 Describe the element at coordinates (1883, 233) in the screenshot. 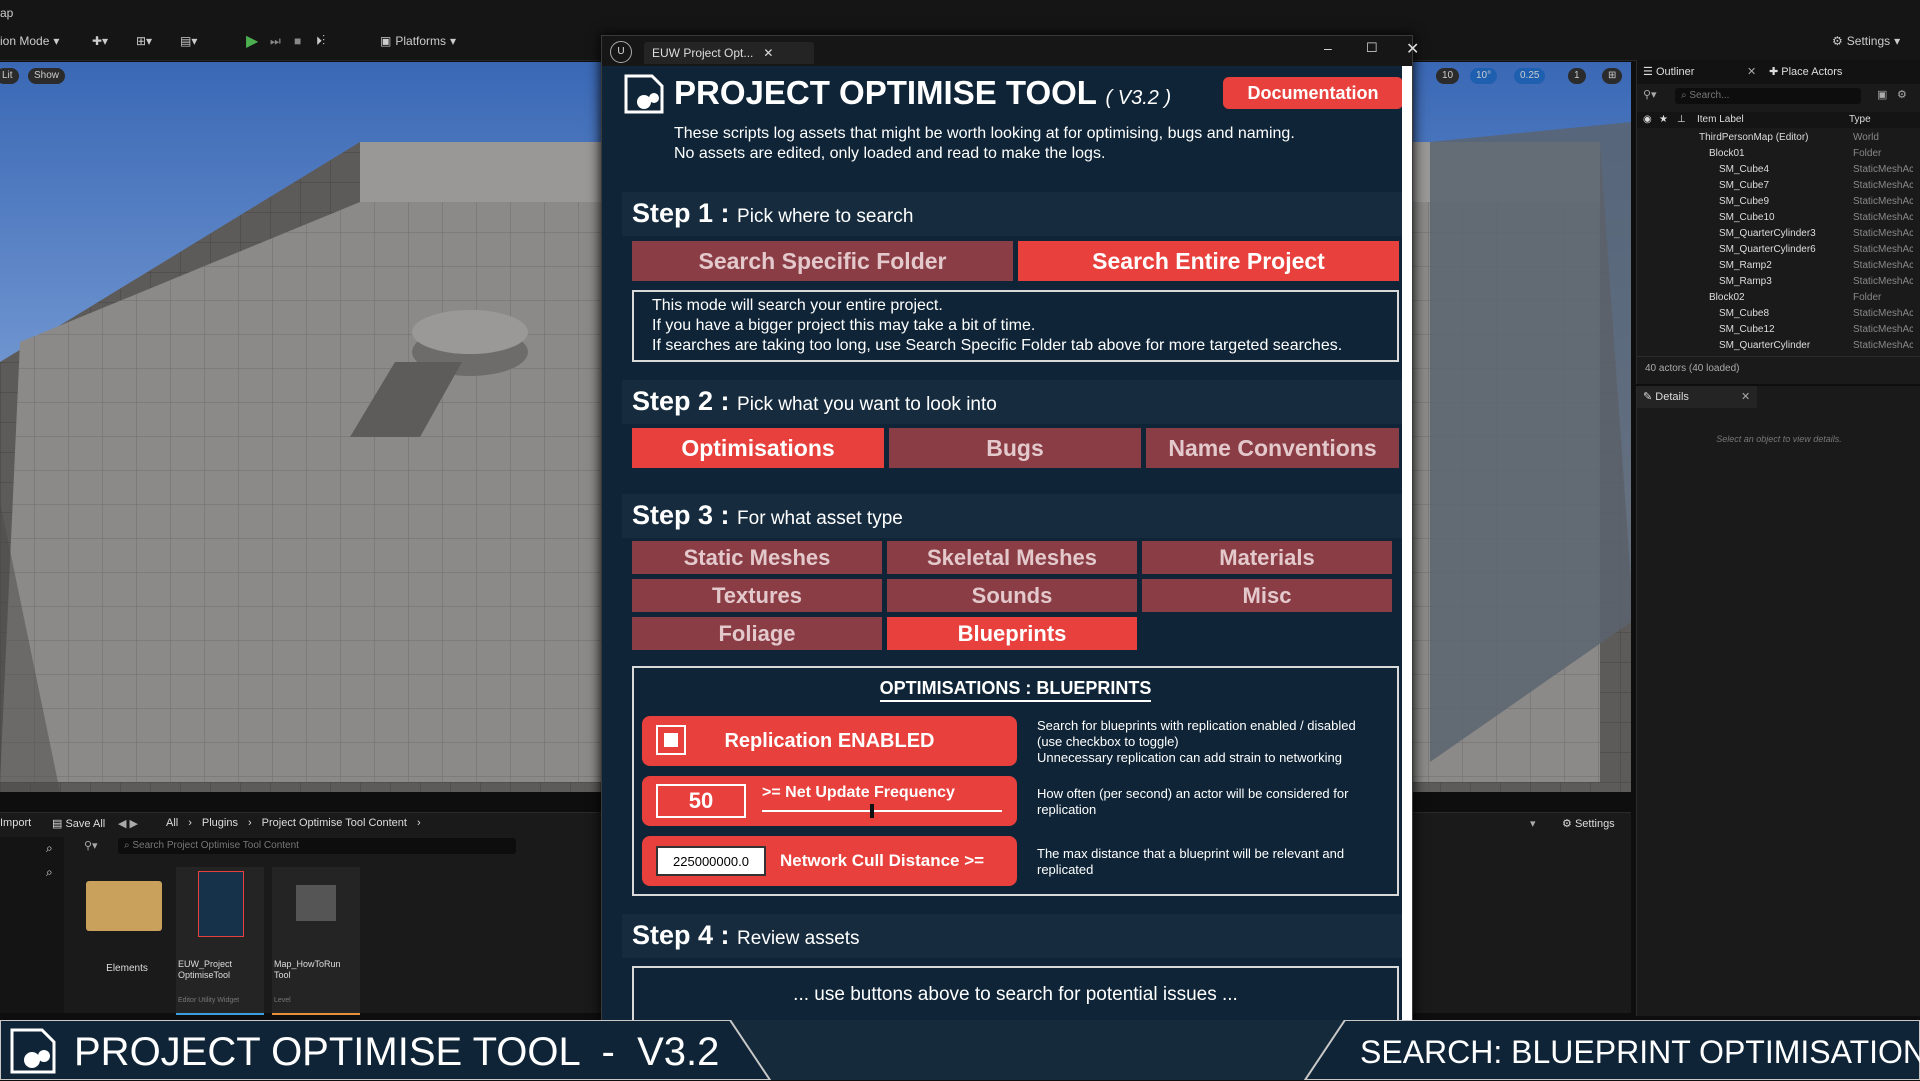

I see `outliner-row-type: StaticMeshActor` at that location.